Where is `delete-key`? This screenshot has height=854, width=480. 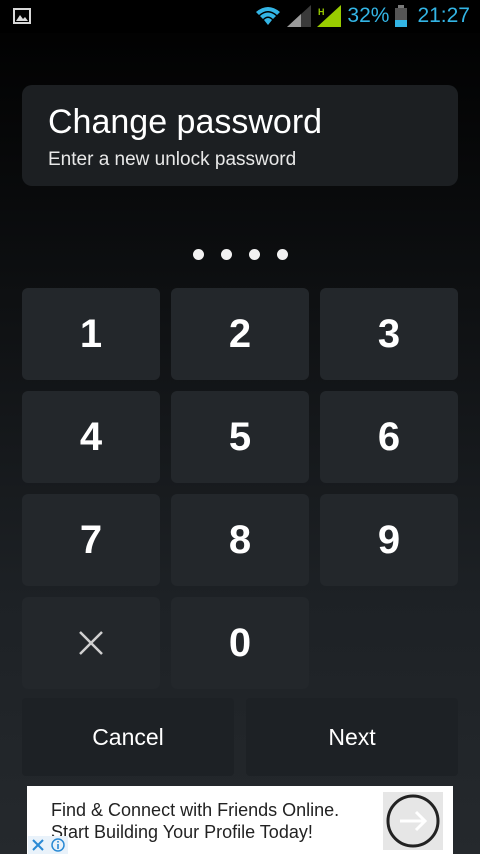
delete-key is located at coordinates (91, 643).